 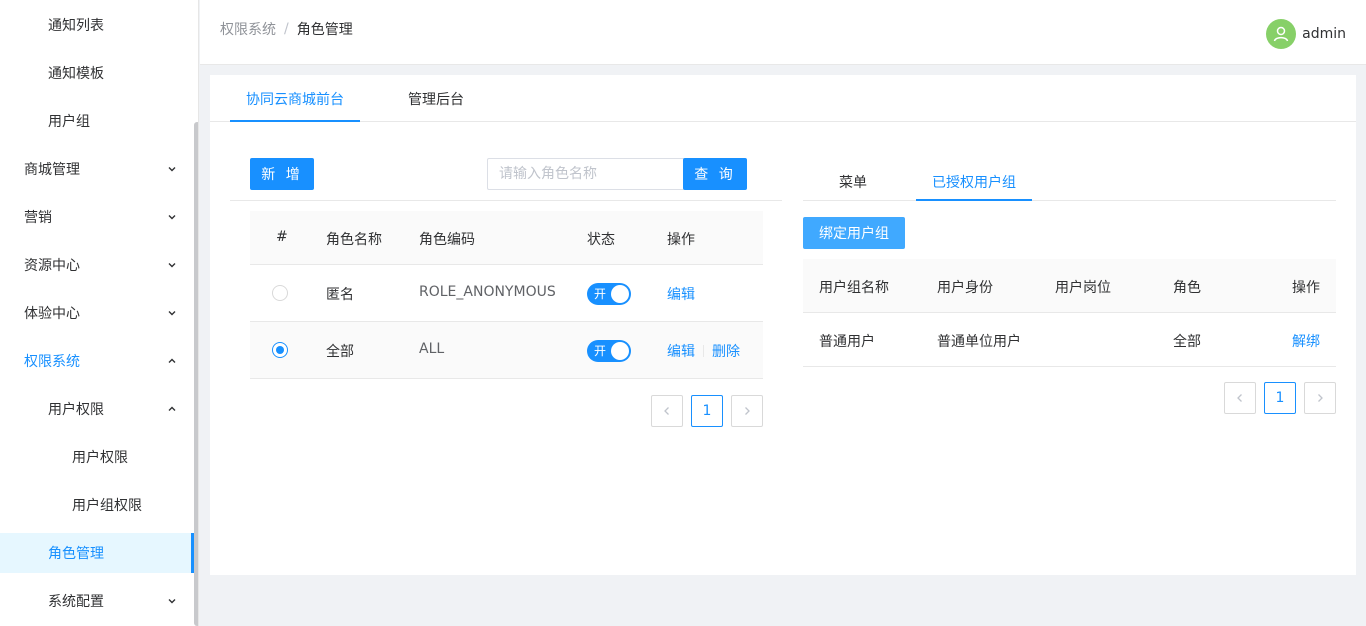 I want to click on col-header-role-name: 角色名称, so click(x=354, y=240).